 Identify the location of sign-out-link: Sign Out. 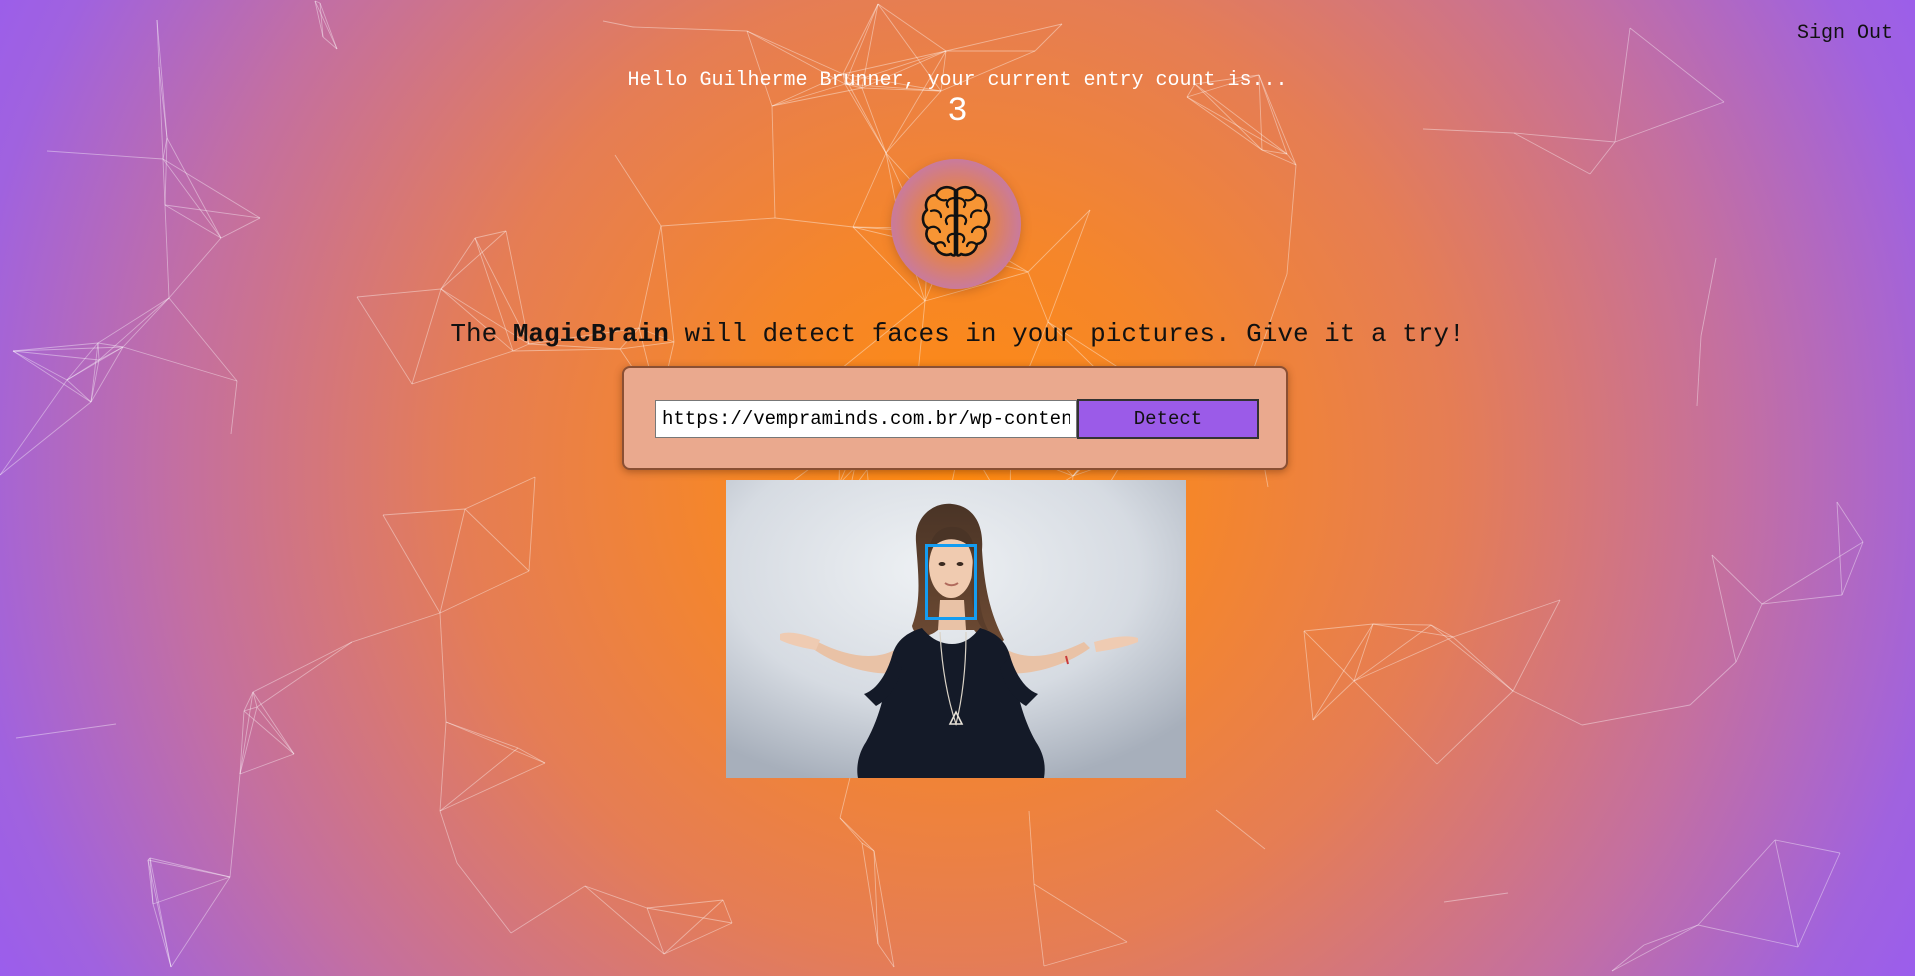
(1845, 33).